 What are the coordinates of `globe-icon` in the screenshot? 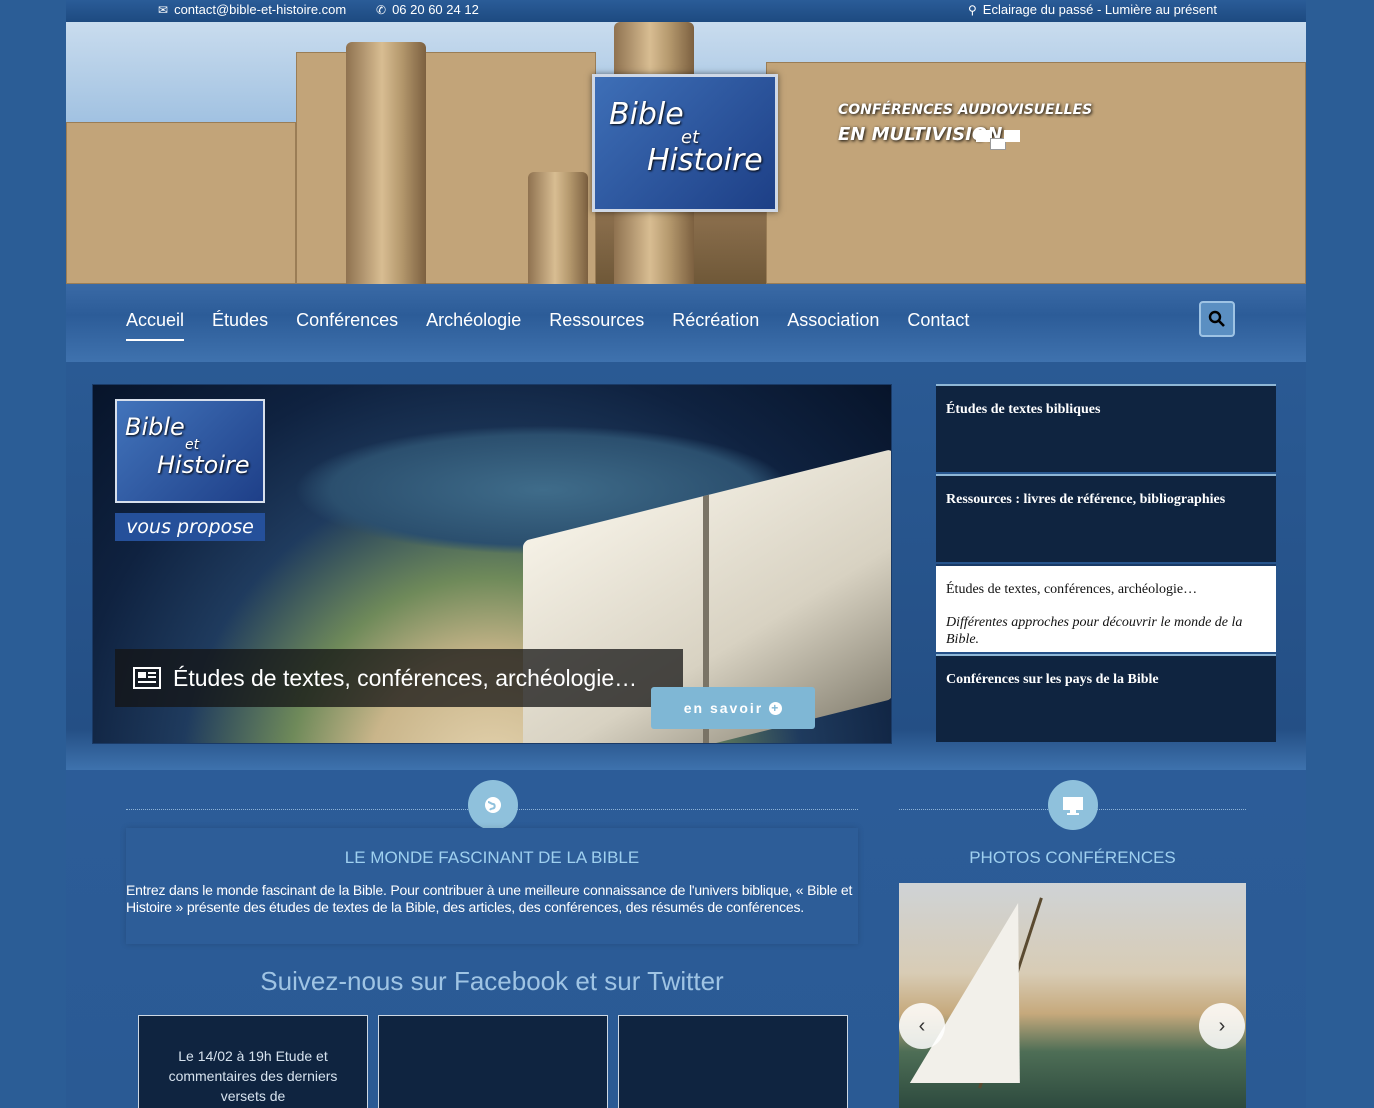 It's located at (493, 805).